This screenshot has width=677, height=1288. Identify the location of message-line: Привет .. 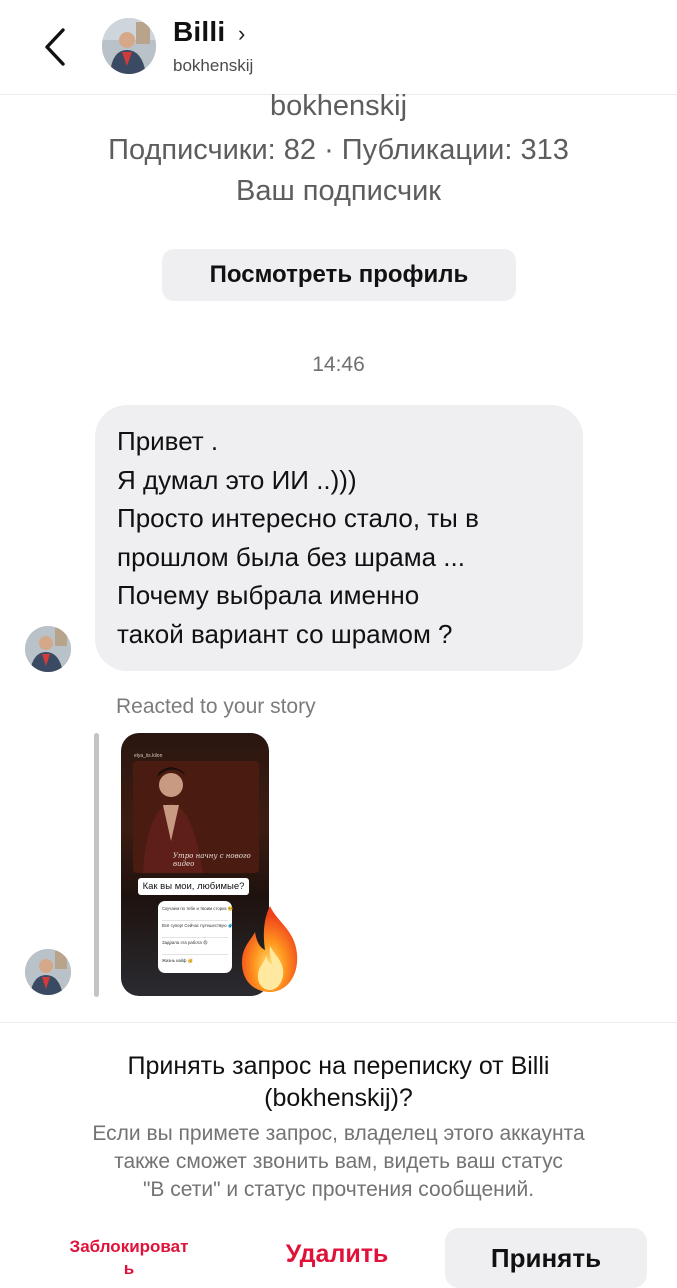
(168, 441).